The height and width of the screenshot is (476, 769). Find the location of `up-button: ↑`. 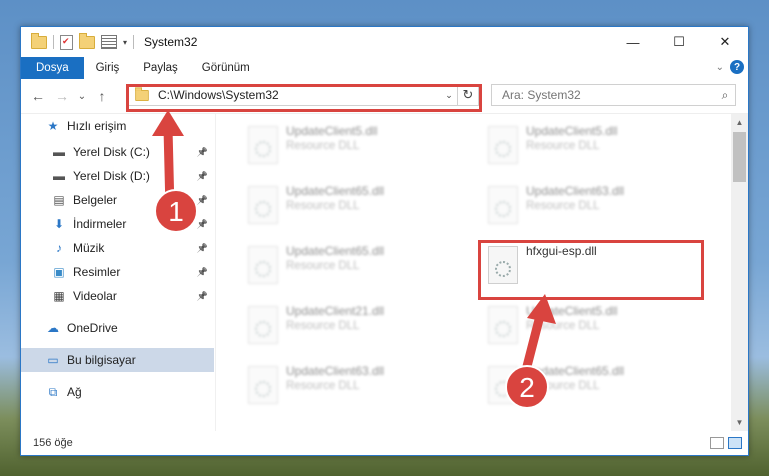

up-button: ↑ is located at coordinates (102, 96).